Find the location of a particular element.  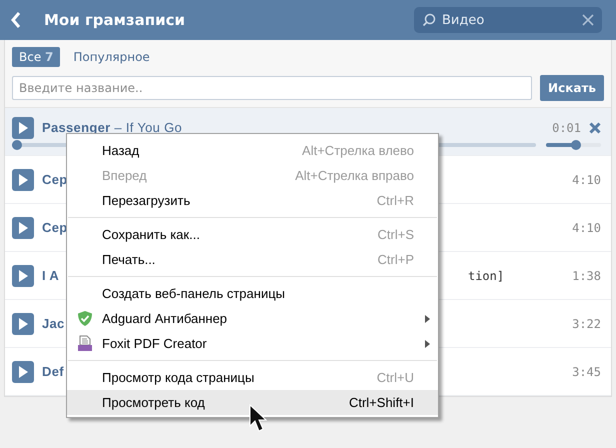

volume-slider is located at coordinates (576, 145).